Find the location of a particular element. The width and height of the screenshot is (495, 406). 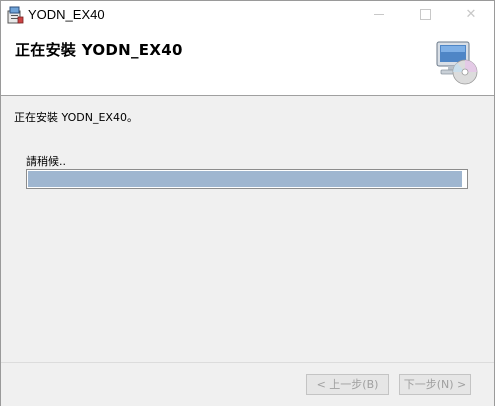

wait-label: 請稍候.. is located at coordinates (46, 161).